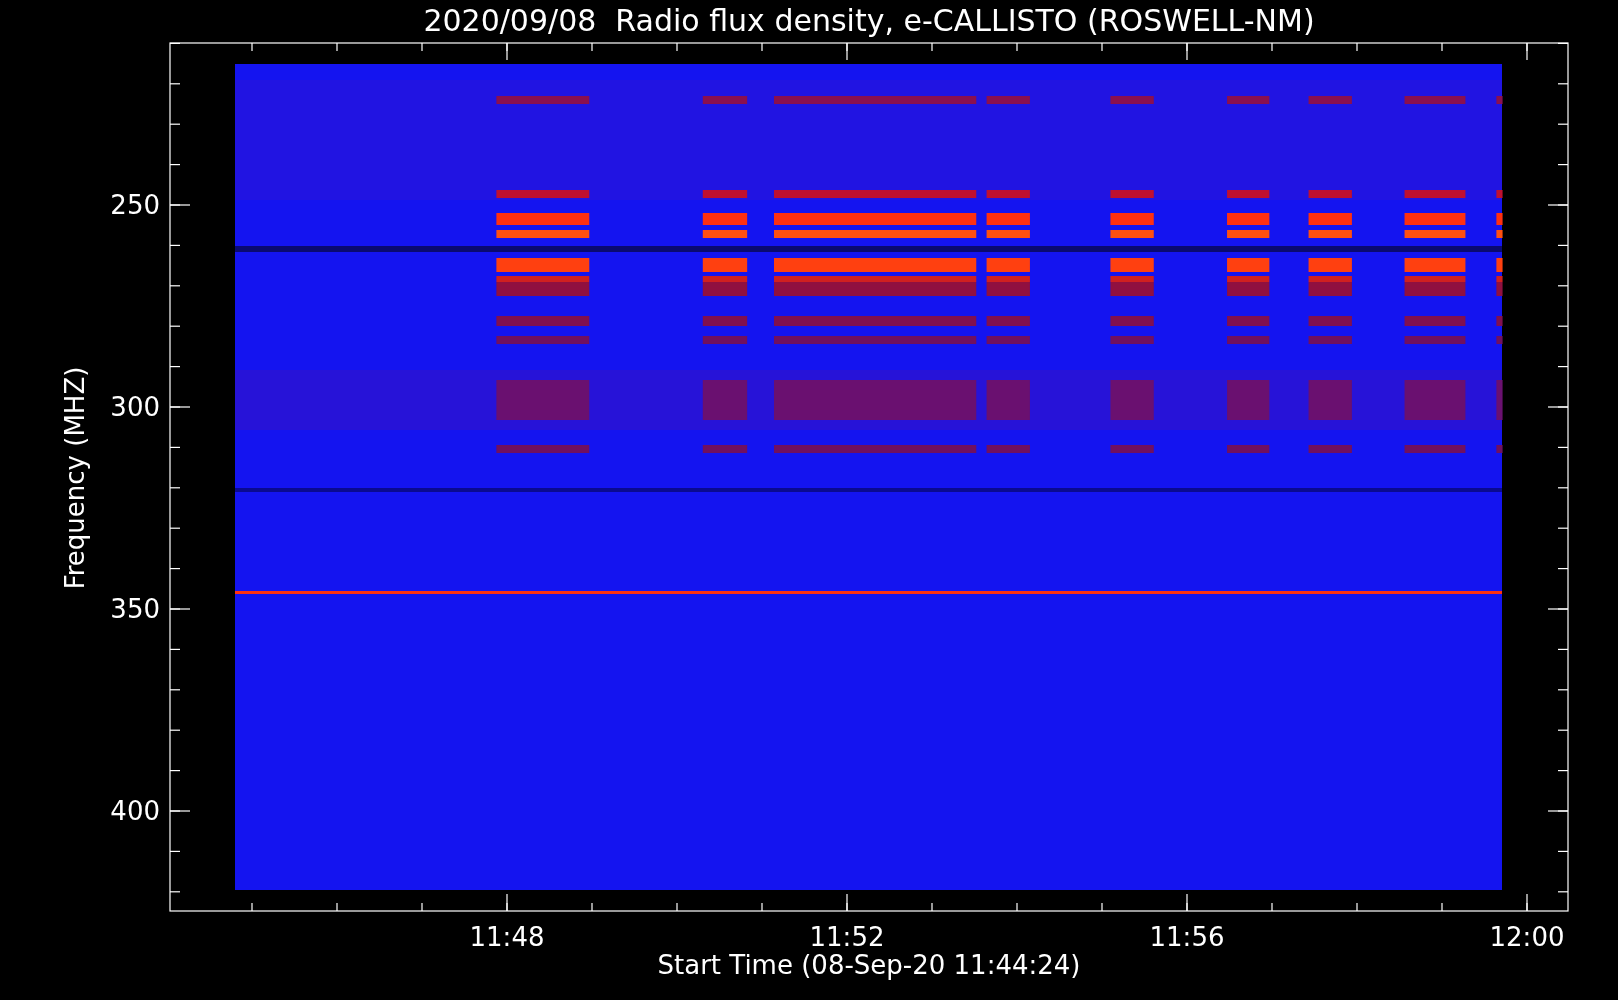  I want to click on y-tick-label: 350, so click(135, 609).